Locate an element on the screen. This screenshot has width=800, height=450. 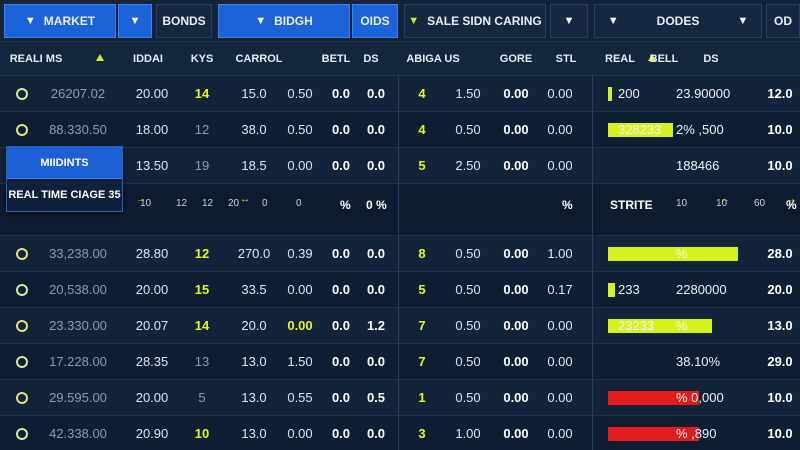
popup-item-miidints: MIIDINTS is located at coordinates (64, 163).